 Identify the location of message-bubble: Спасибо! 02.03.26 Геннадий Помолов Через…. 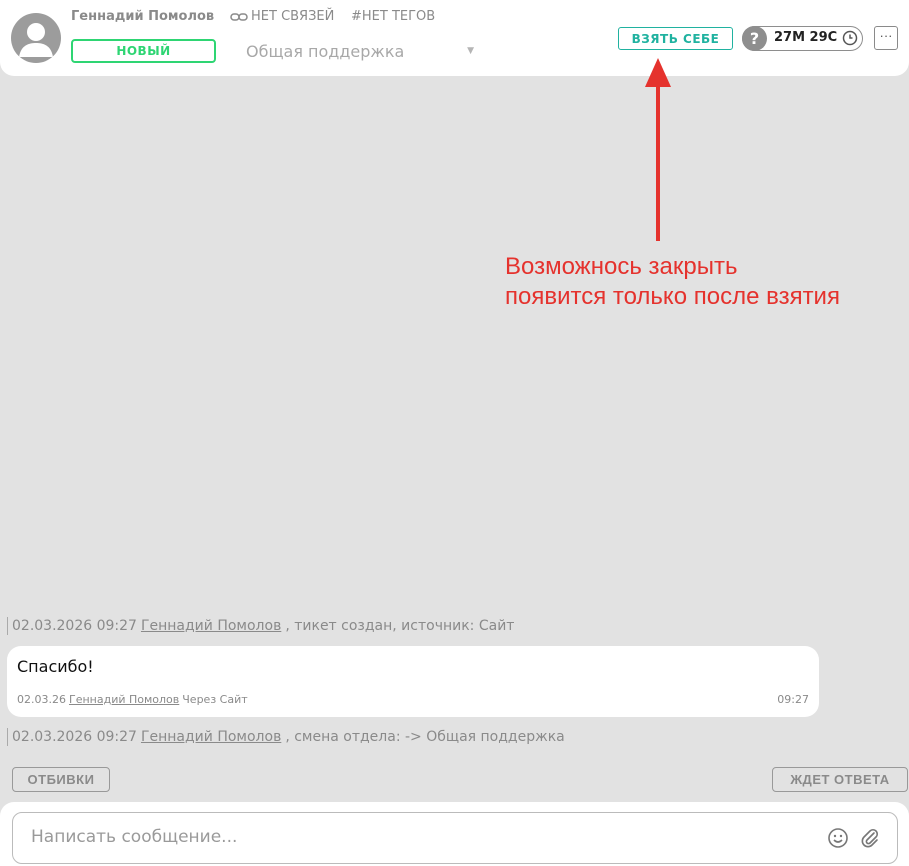
(413, 681).